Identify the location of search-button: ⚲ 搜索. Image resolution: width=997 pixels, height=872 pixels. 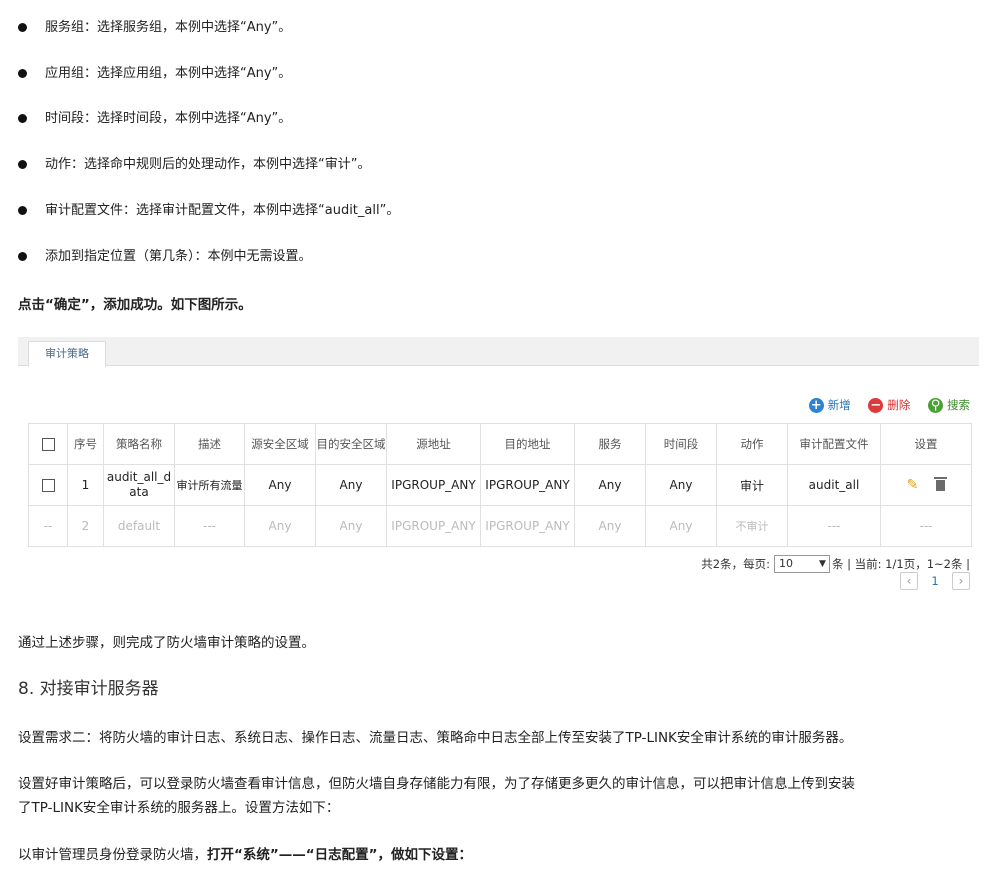
(949, 405).